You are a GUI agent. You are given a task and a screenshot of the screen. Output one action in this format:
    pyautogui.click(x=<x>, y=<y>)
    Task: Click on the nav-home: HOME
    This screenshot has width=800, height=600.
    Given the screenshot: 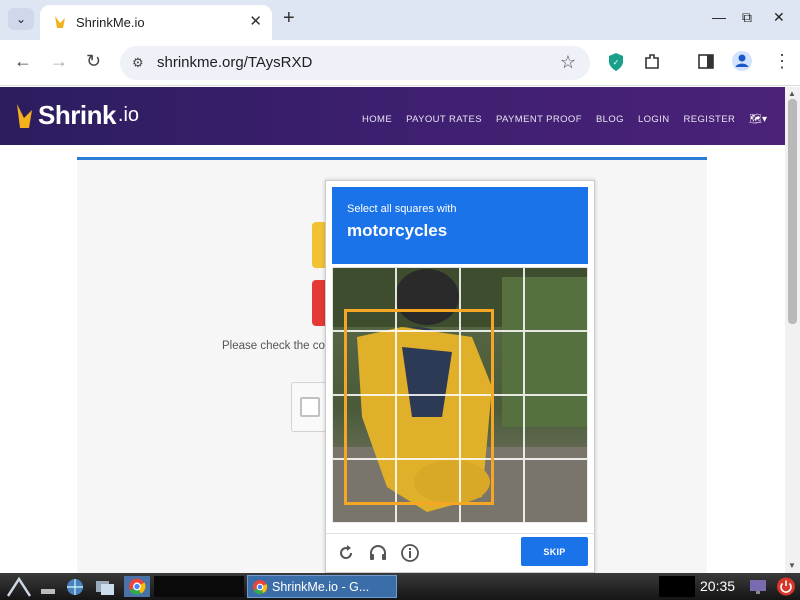 What is the action you would take?
    pyautogui.click(x=377, y=119)
    